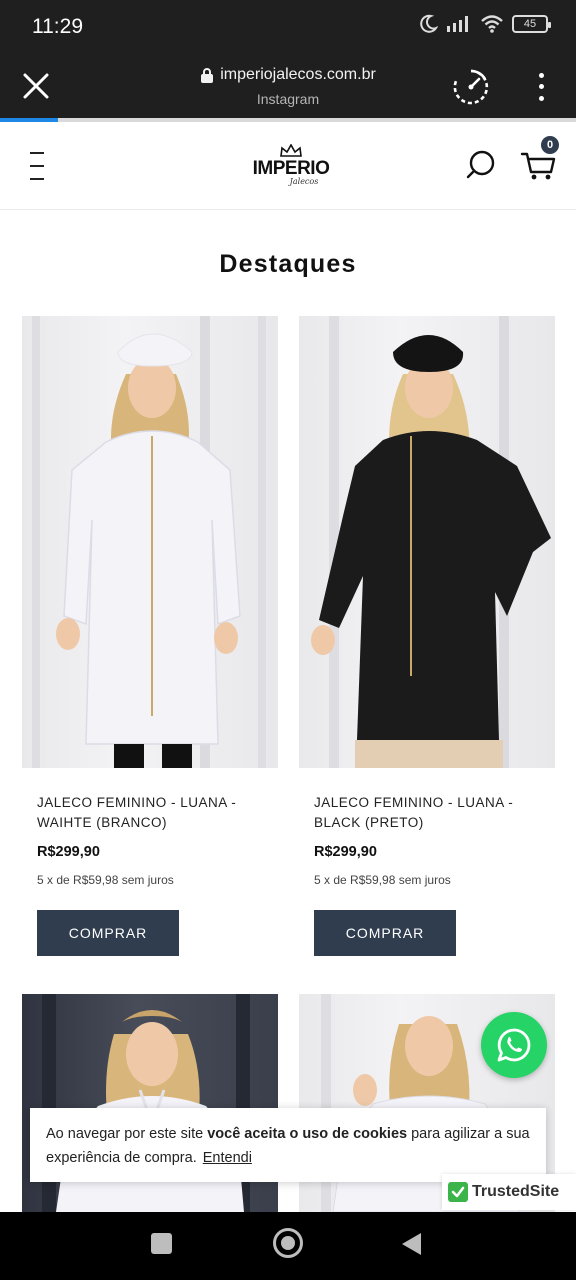 This screenshot has width=576, height=1280. I want to click on section-title: Destaques, so click(288, 264).